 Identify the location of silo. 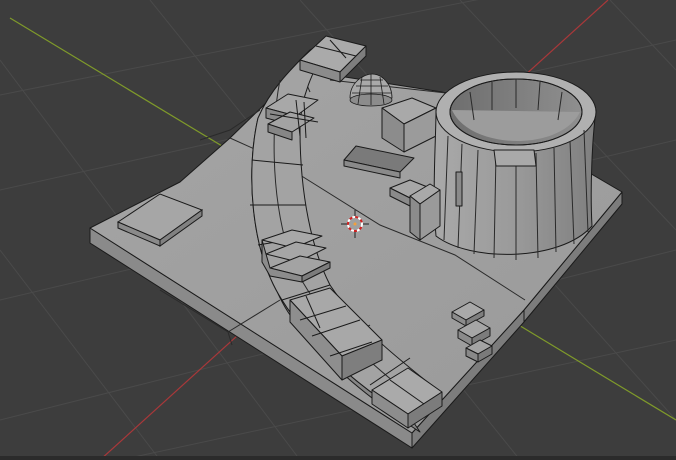
(515, 165).